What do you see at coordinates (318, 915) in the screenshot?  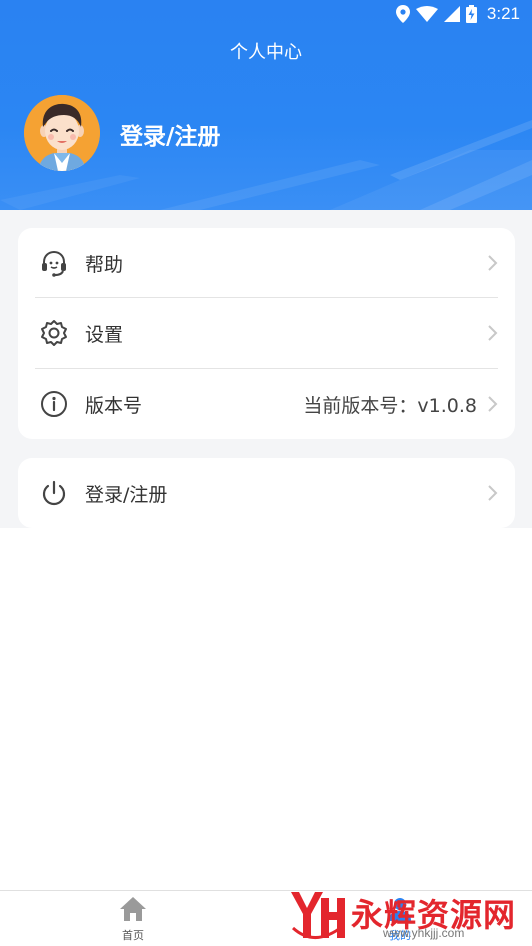 I see `watermark-logo-icon` at bounding box center [318, 915].